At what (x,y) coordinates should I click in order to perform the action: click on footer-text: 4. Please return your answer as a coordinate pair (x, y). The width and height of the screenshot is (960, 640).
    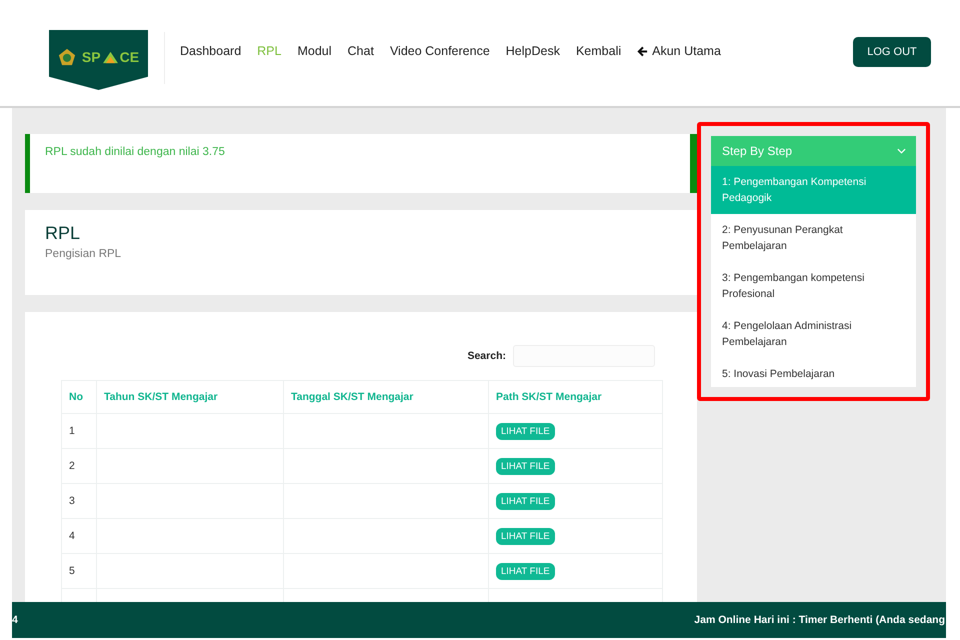
    Looking at the image, I should click on (15, 620).